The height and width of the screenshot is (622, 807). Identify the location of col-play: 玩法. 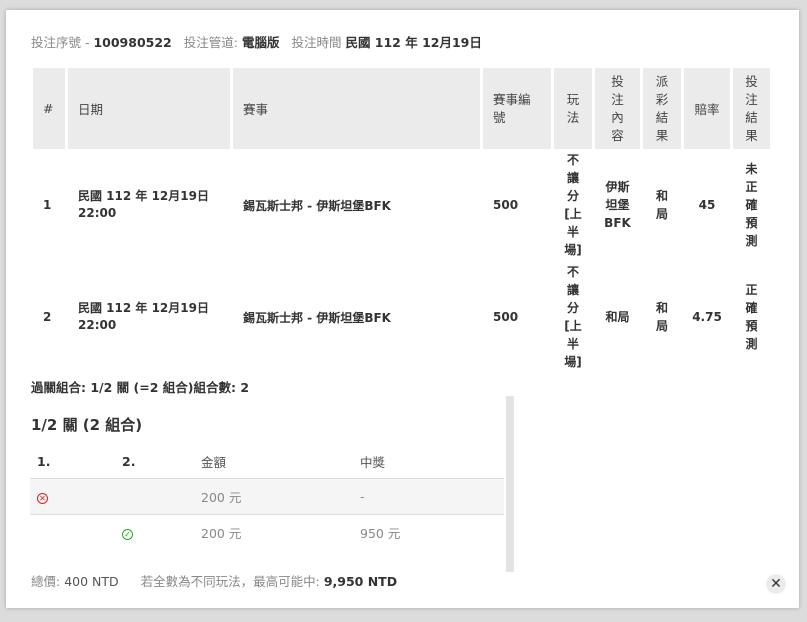
(573, 108).